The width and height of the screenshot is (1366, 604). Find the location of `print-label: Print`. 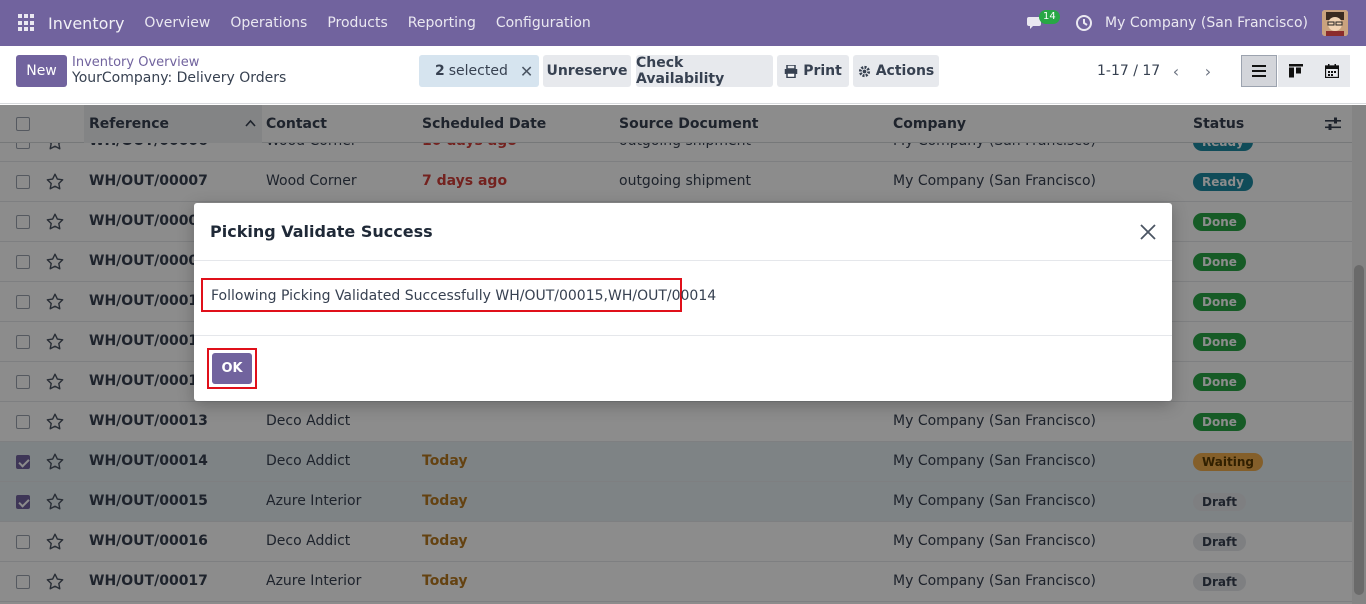

print-label: Print is located at coordinates (822, 71).